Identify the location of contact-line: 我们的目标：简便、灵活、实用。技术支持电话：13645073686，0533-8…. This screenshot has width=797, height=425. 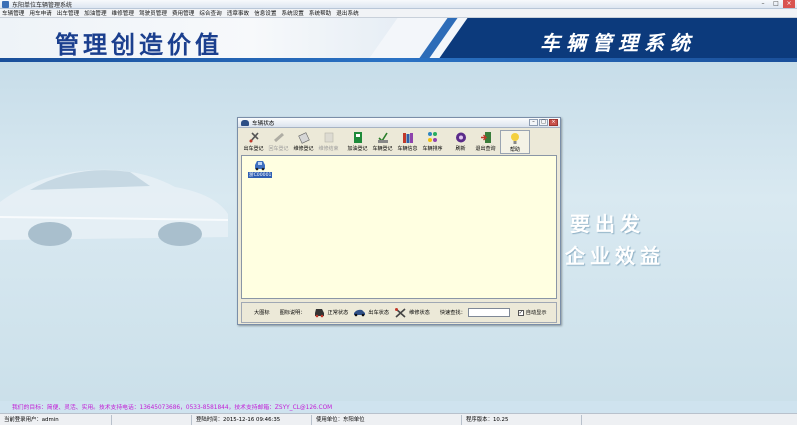
(172, 408).